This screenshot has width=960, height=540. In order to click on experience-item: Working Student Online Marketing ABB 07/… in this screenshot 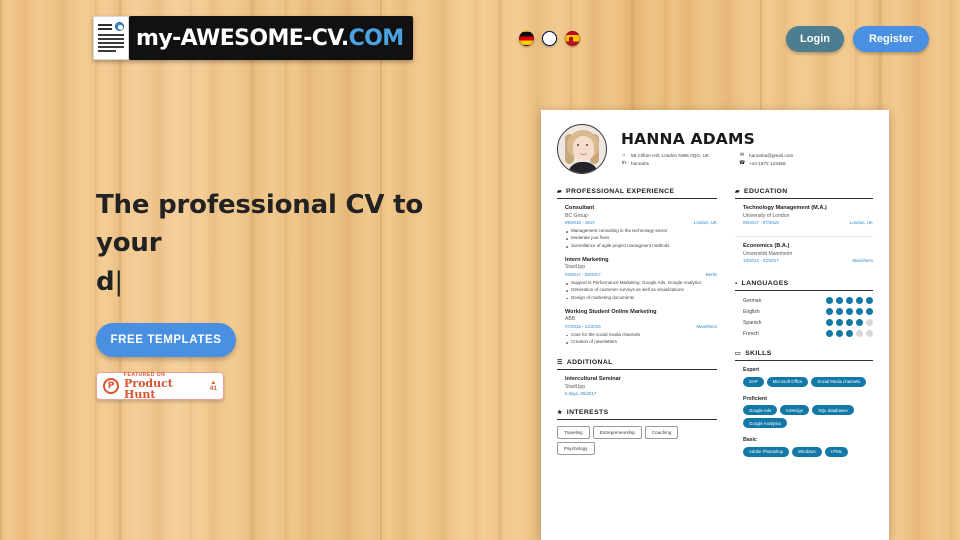, I will do `click(637, 327)`.